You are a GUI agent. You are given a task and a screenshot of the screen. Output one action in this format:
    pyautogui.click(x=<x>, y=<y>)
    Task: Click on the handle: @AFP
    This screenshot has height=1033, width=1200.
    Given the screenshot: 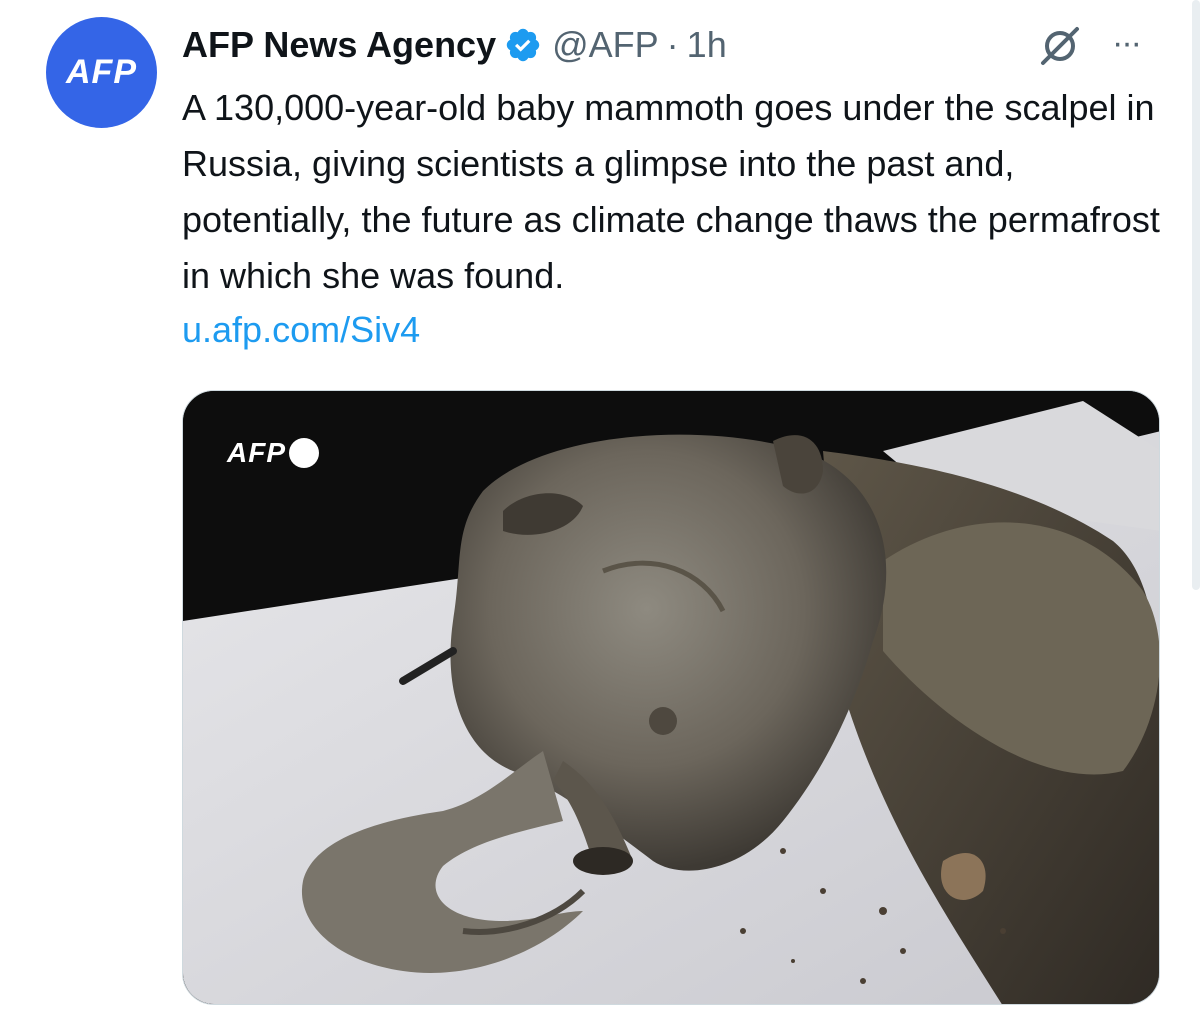 What is the action you would take?
    pyautogui.click(x=605, y=45)
    